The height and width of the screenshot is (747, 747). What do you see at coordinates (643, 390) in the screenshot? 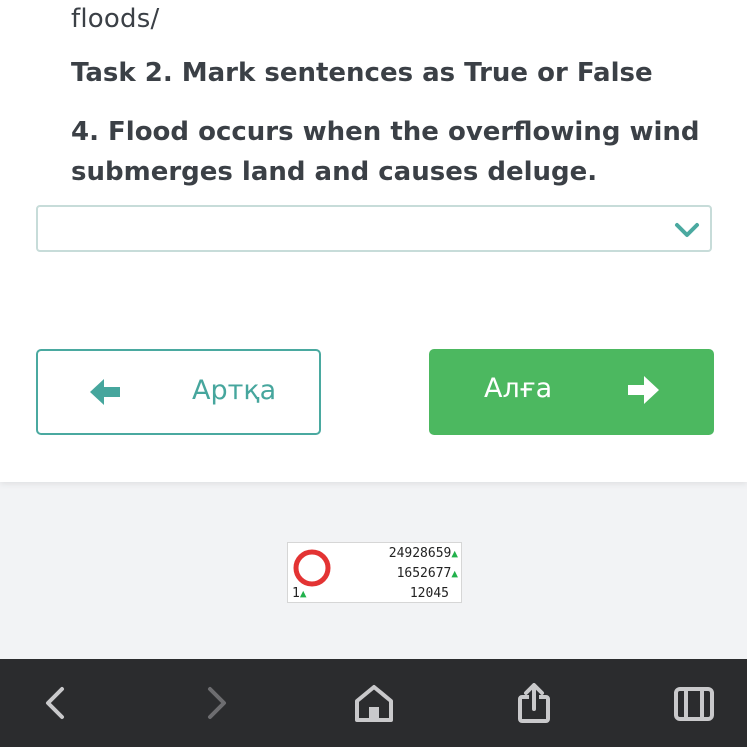
I see `arrow-right-icon` at bounding box center [643, 390].